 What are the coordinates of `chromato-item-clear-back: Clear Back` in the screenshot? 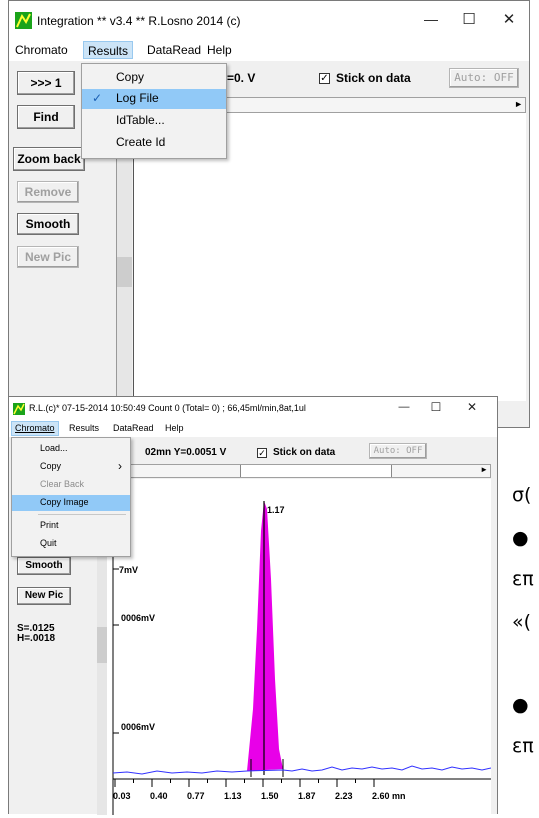 It's located at (71, 485).